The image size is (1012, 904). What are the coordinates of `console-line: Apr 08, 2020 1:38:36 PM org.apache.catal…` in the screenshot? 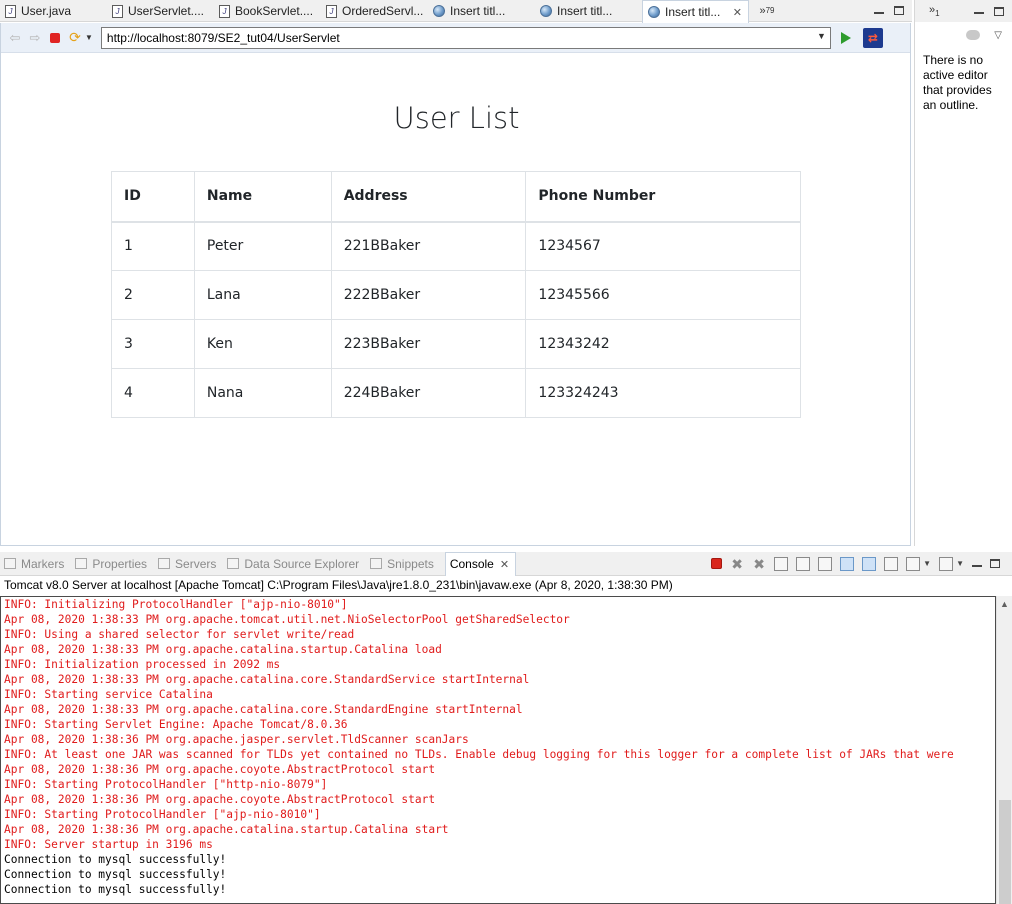 It's located at (226, 829).